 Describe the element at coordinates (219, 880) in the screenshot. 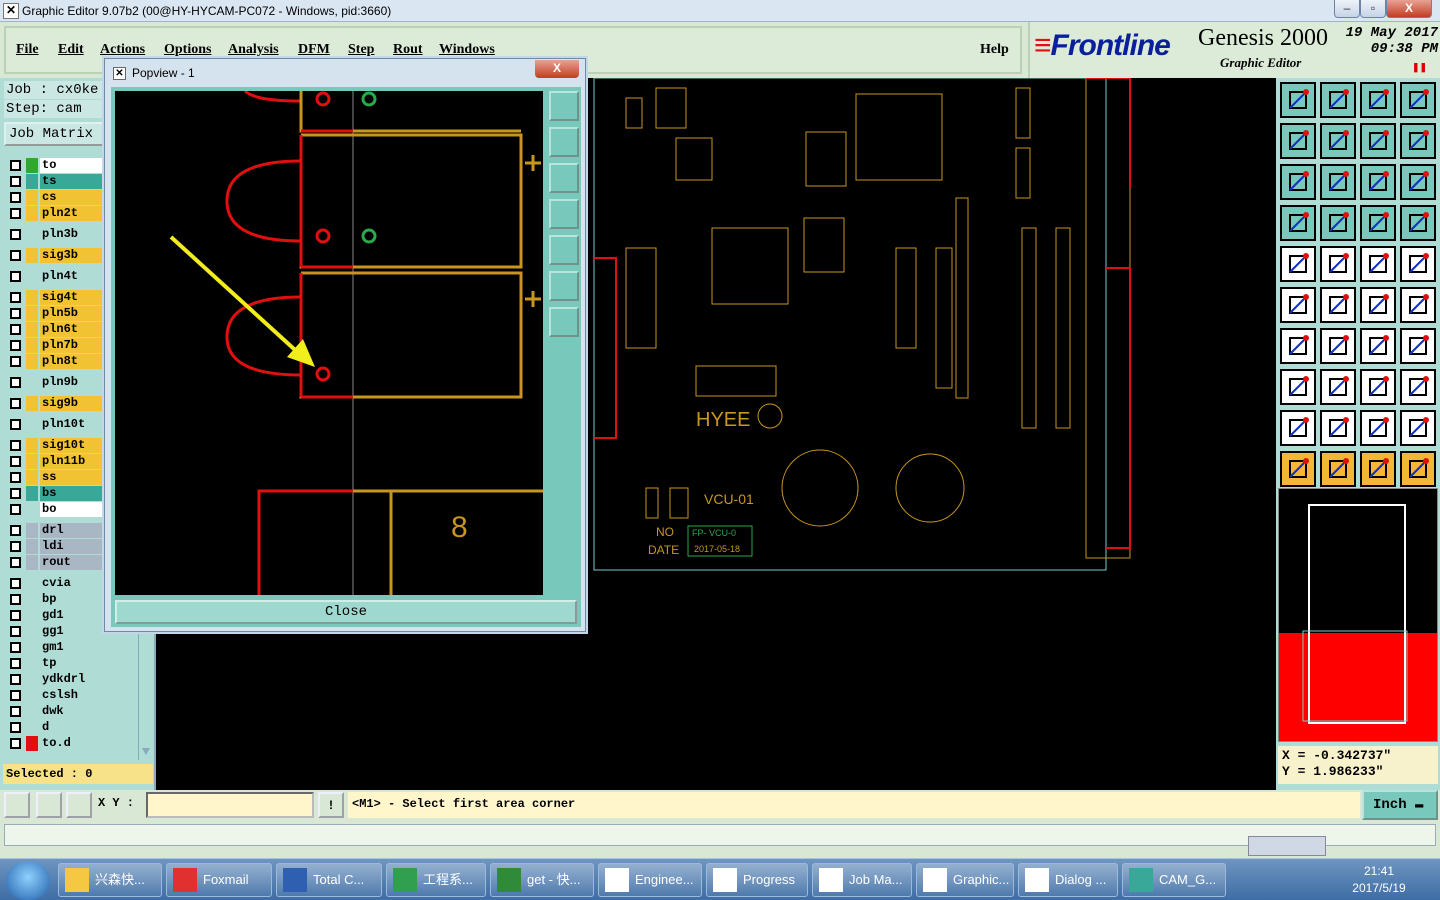

I see `taskbar-item: Foxmail` at that location.